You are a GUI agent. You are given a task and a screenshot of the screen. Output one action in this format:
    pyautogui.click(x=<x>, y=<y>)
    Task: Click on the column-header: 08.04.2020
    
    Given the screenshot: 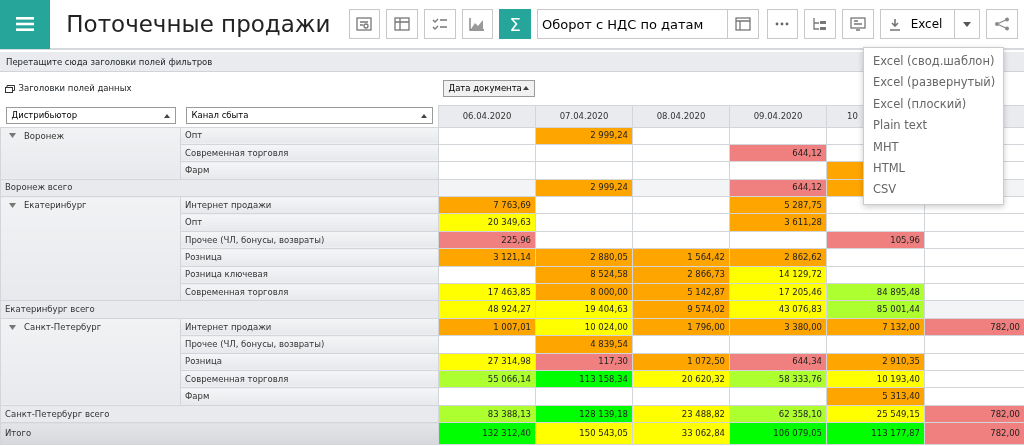 What is the action you would take?
    pyautogui.click(x=681, y=116)
    